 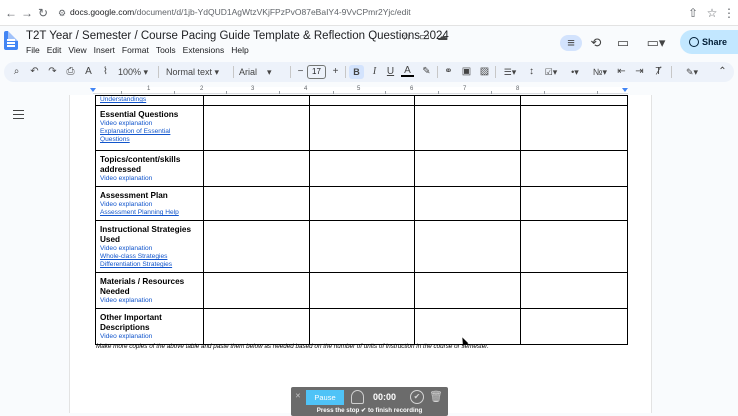 I want to click on share-page-icon: ⇧, so click(x=693, y=13).